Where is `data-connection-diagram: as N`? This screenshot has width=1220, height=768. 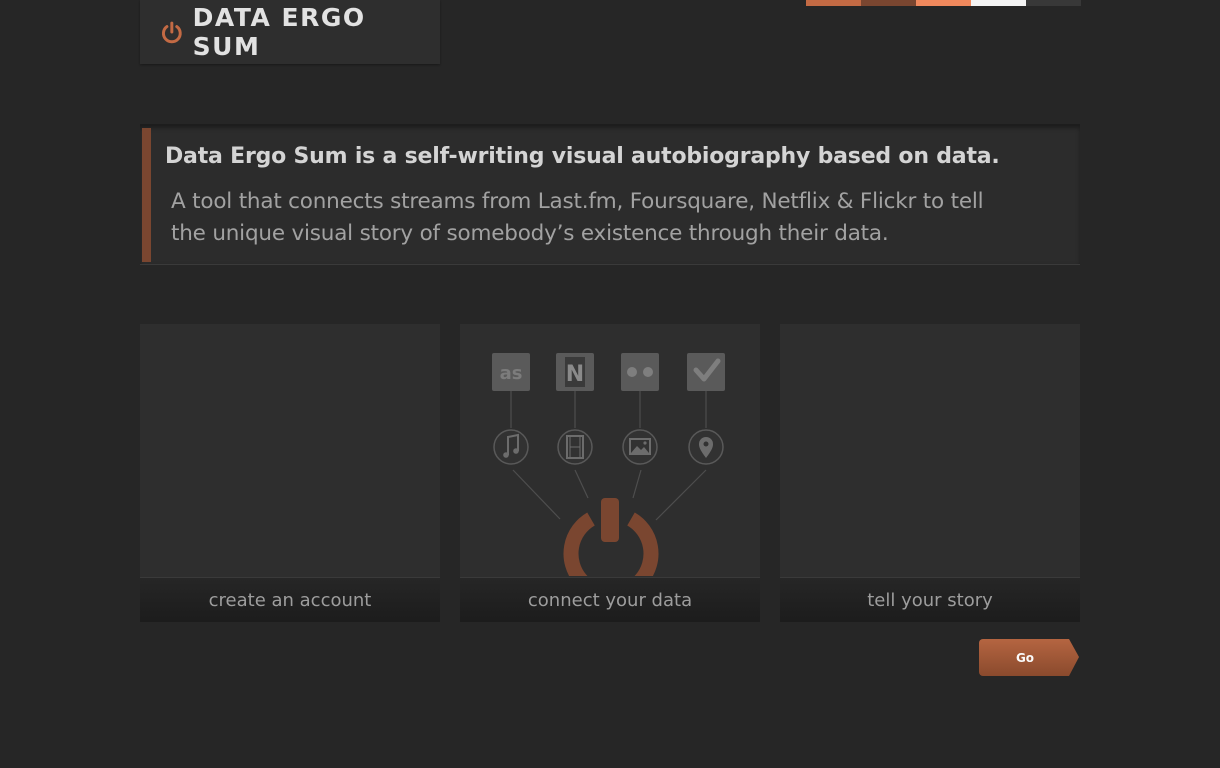
data-connection-diagram: as N is located at coordinates (608, 464).